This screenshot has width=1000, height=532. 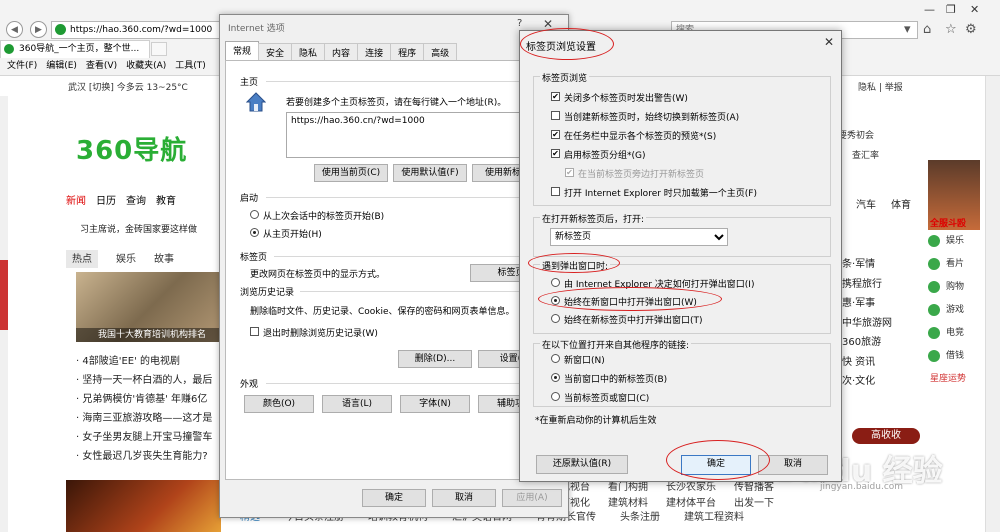 I want to click on menu-view: 查看(V), so click(x=101, y=66).